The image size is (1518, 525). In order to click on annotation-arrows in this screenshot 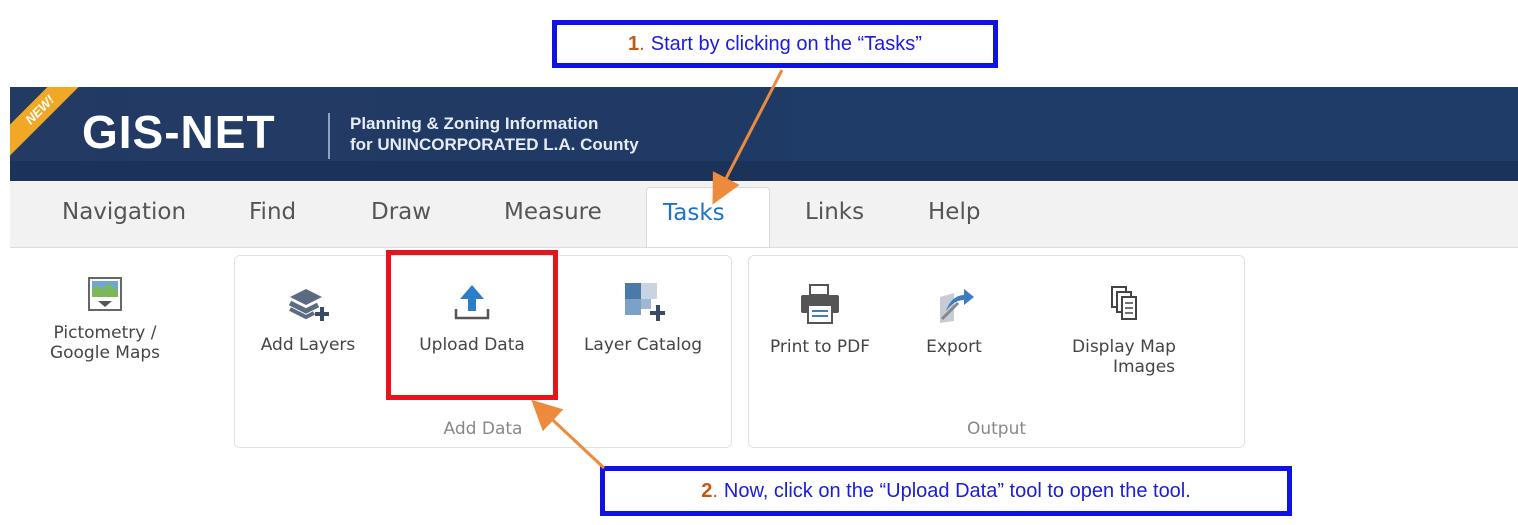, I will do `click(657, 269)`.